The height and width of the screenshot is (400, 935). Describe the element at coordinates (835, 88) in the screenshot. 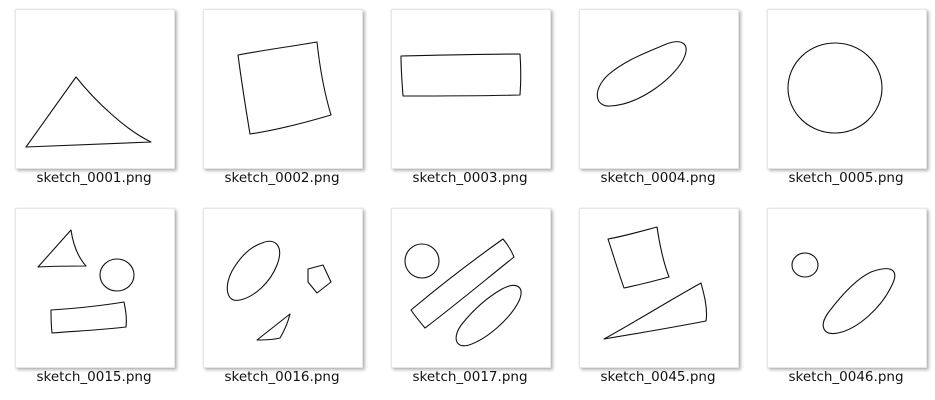

I see `circle-sketch-icon` at that location.